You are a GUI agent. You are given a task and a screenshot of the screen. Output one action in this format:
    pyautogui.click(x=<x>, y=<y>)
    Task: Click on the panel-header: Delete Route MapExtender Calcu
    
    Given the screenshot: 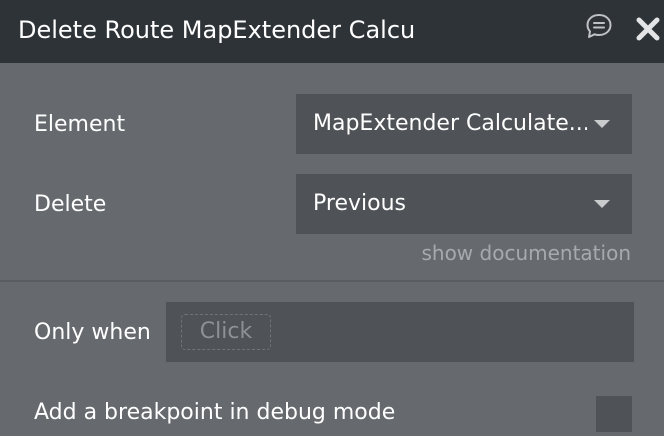 What is the action you would take?
    pyautogui.click(x=332, y=31)
    